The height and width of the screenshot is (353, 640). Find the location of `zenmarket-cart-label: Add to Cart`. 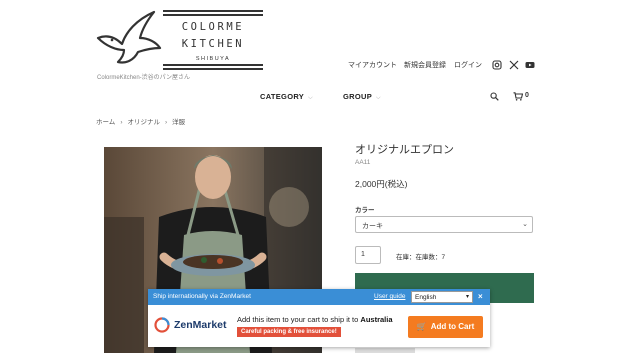

zenmarket-cart-label: Add to Cart is located at coordinates (452, 326).